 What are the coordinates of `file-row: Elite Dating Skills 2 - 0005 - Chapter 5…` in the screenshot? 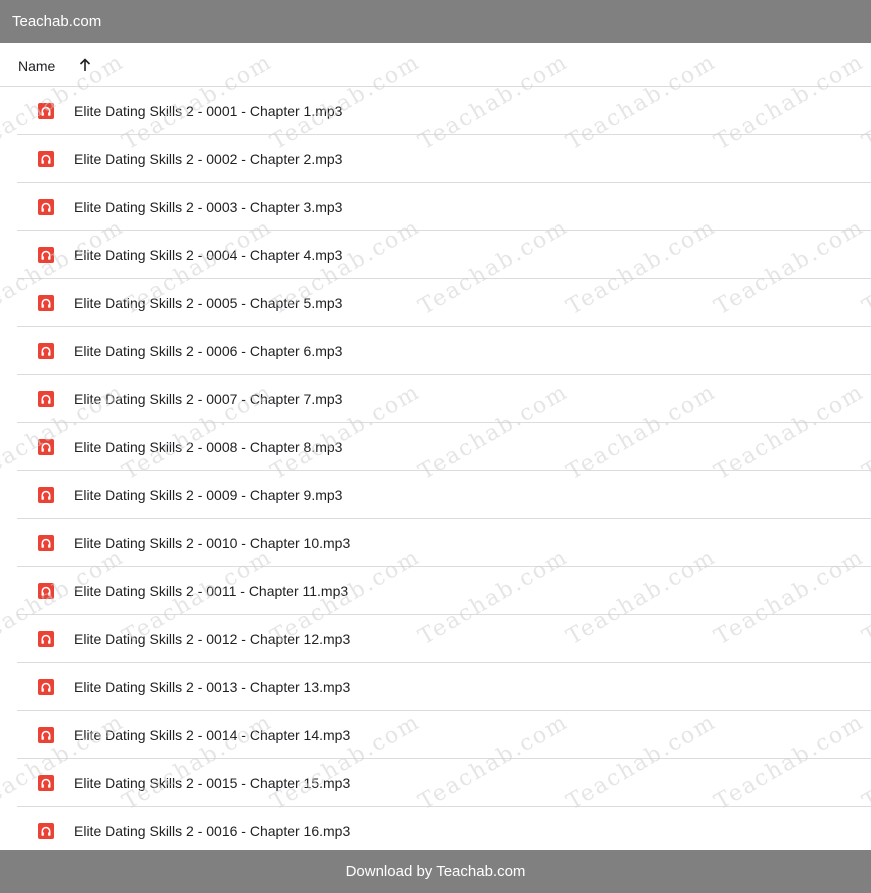 It's located at (444, 303).